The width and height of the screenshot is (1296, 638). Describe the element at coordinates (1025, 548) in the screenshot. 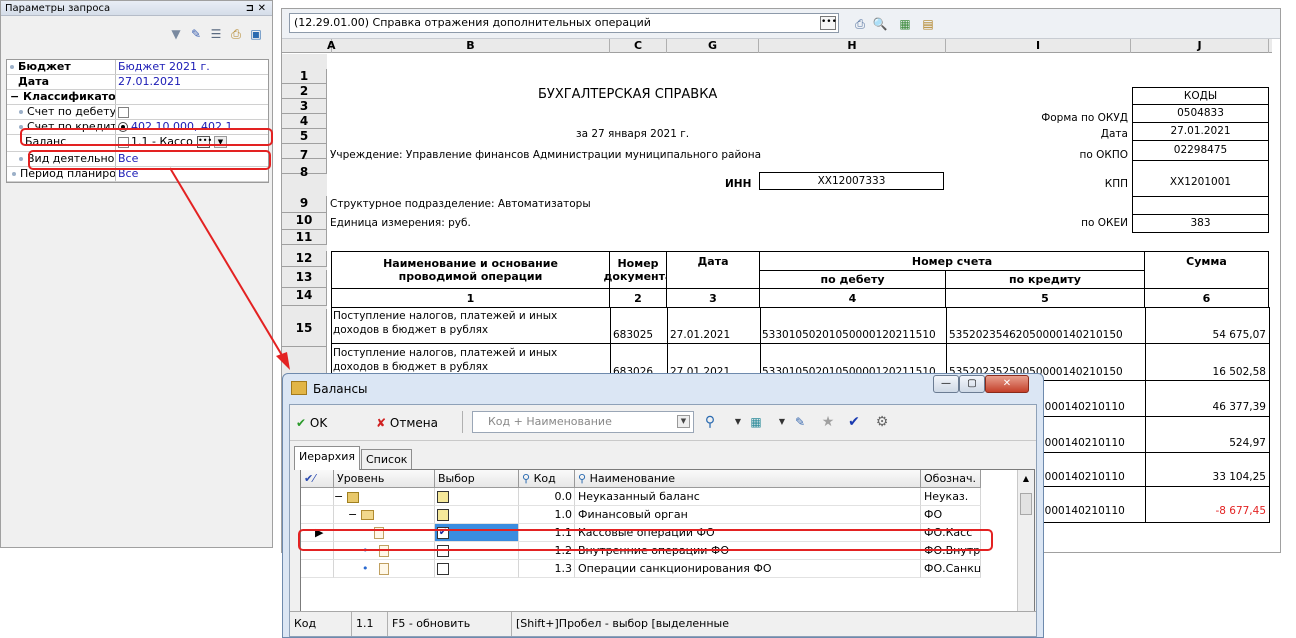

I see `vertical-scrollbar: ▲ ▼` at that location.